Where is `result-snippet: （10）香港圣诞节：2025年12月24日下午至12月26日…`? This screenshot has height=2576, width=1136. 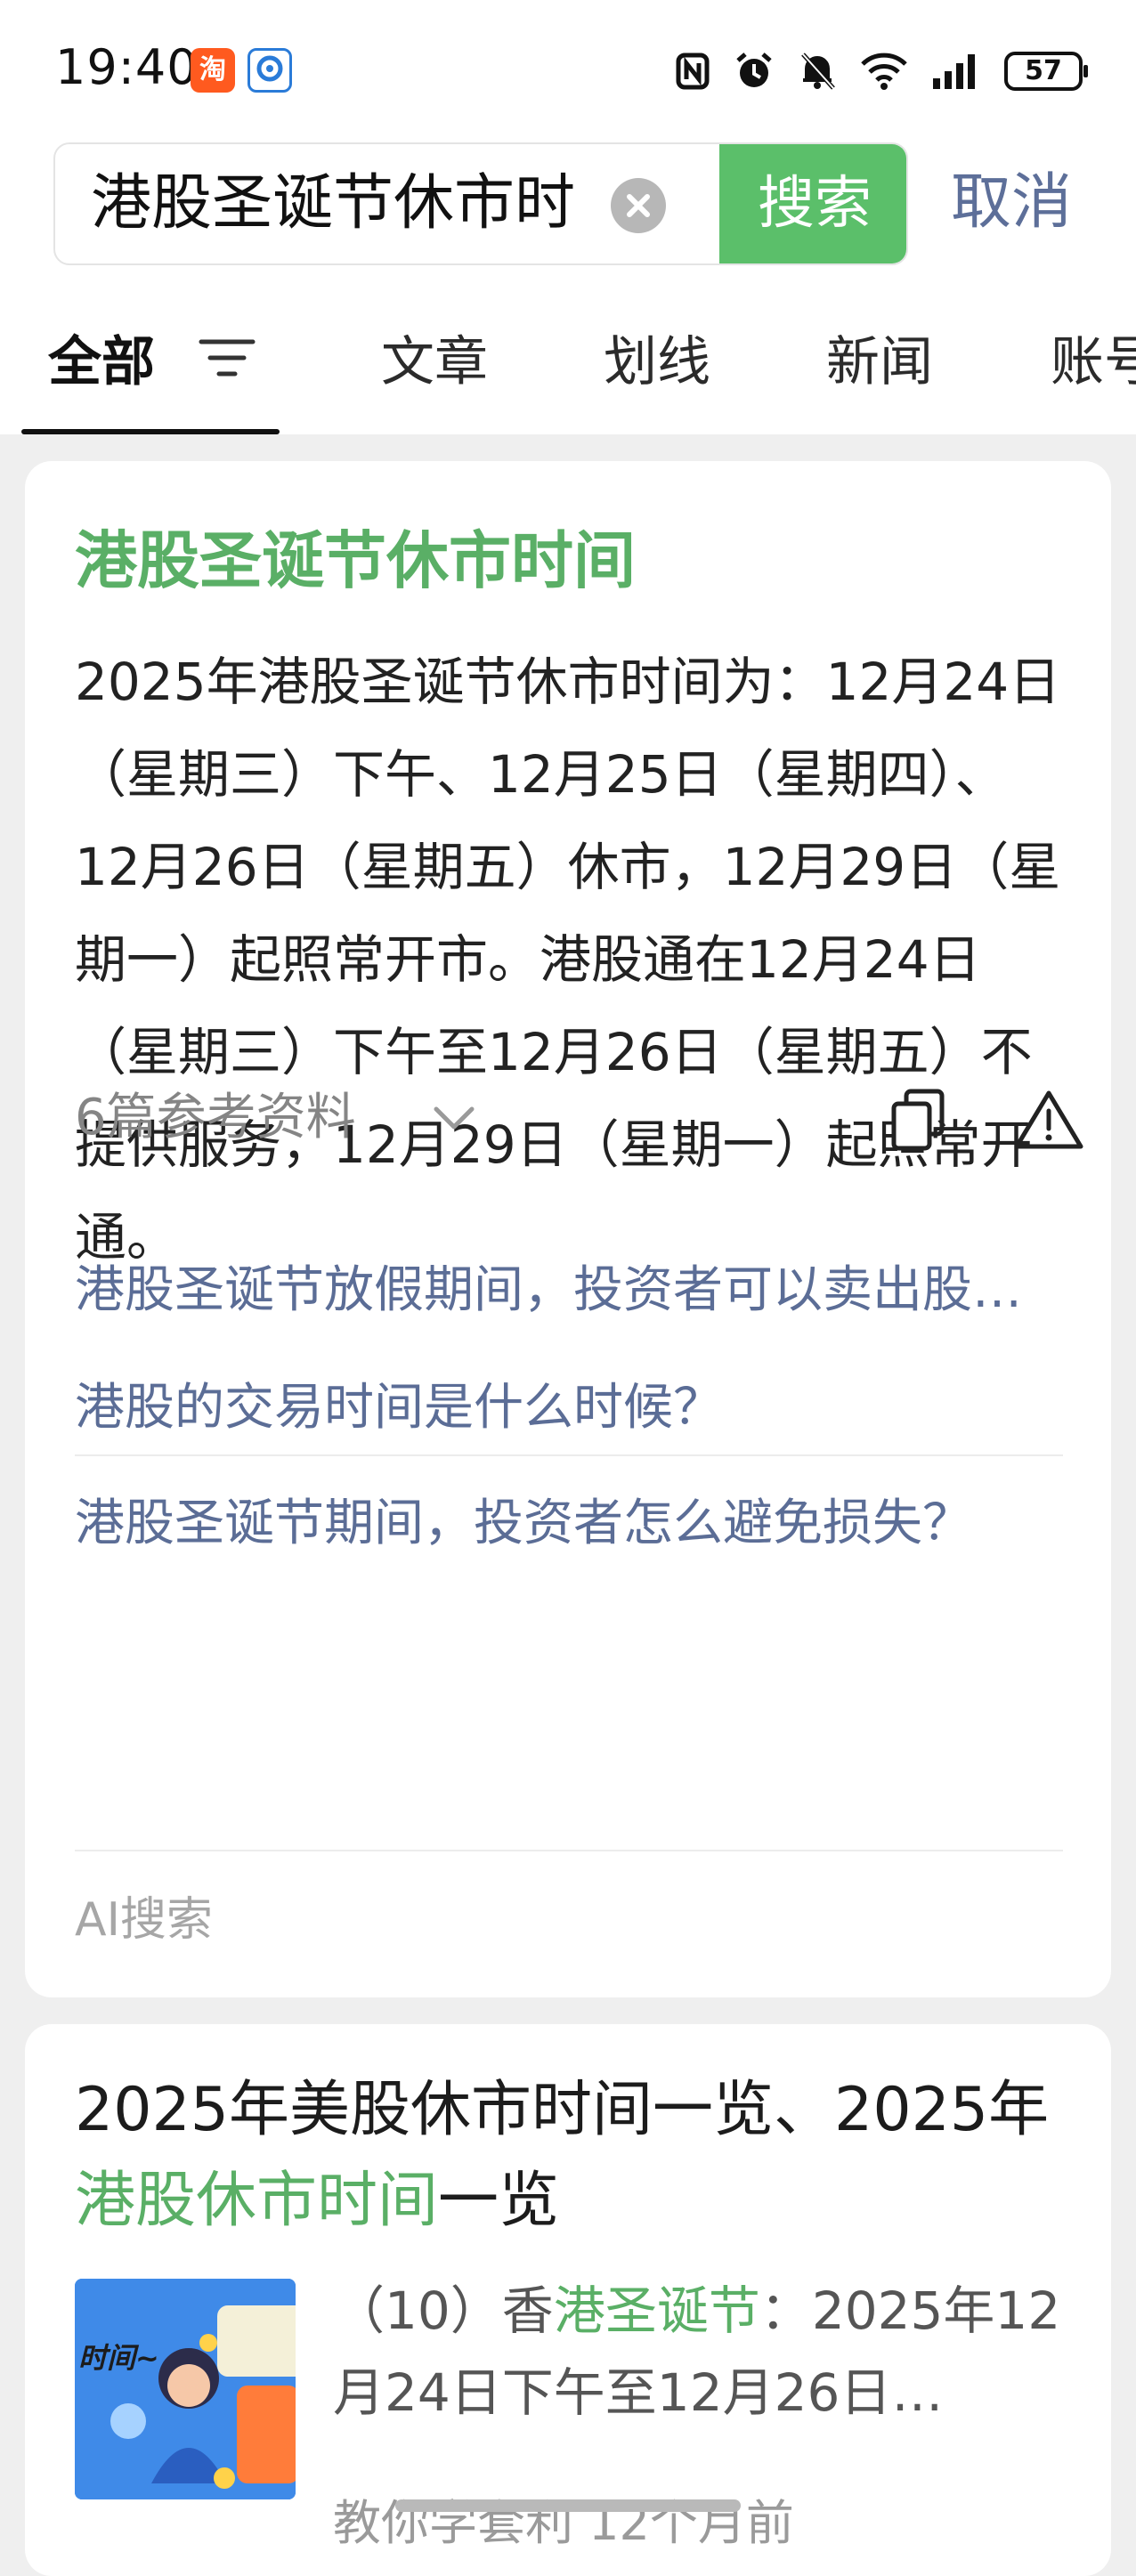 result-snippet: （10）香港圣诞节：2025年12月24日下午至12月26日… is located at coordinates (702, 2352).